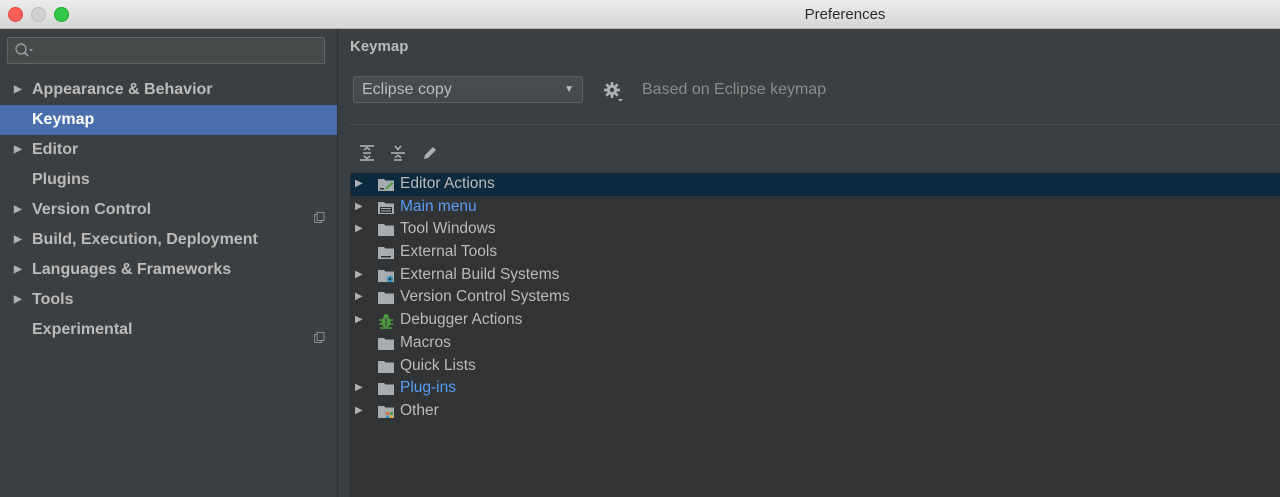 Image resolution: width=1280 pixels, height=497 pixels. I want to click on tree-row: ▶ Debugger Actions, so click(815, 320).